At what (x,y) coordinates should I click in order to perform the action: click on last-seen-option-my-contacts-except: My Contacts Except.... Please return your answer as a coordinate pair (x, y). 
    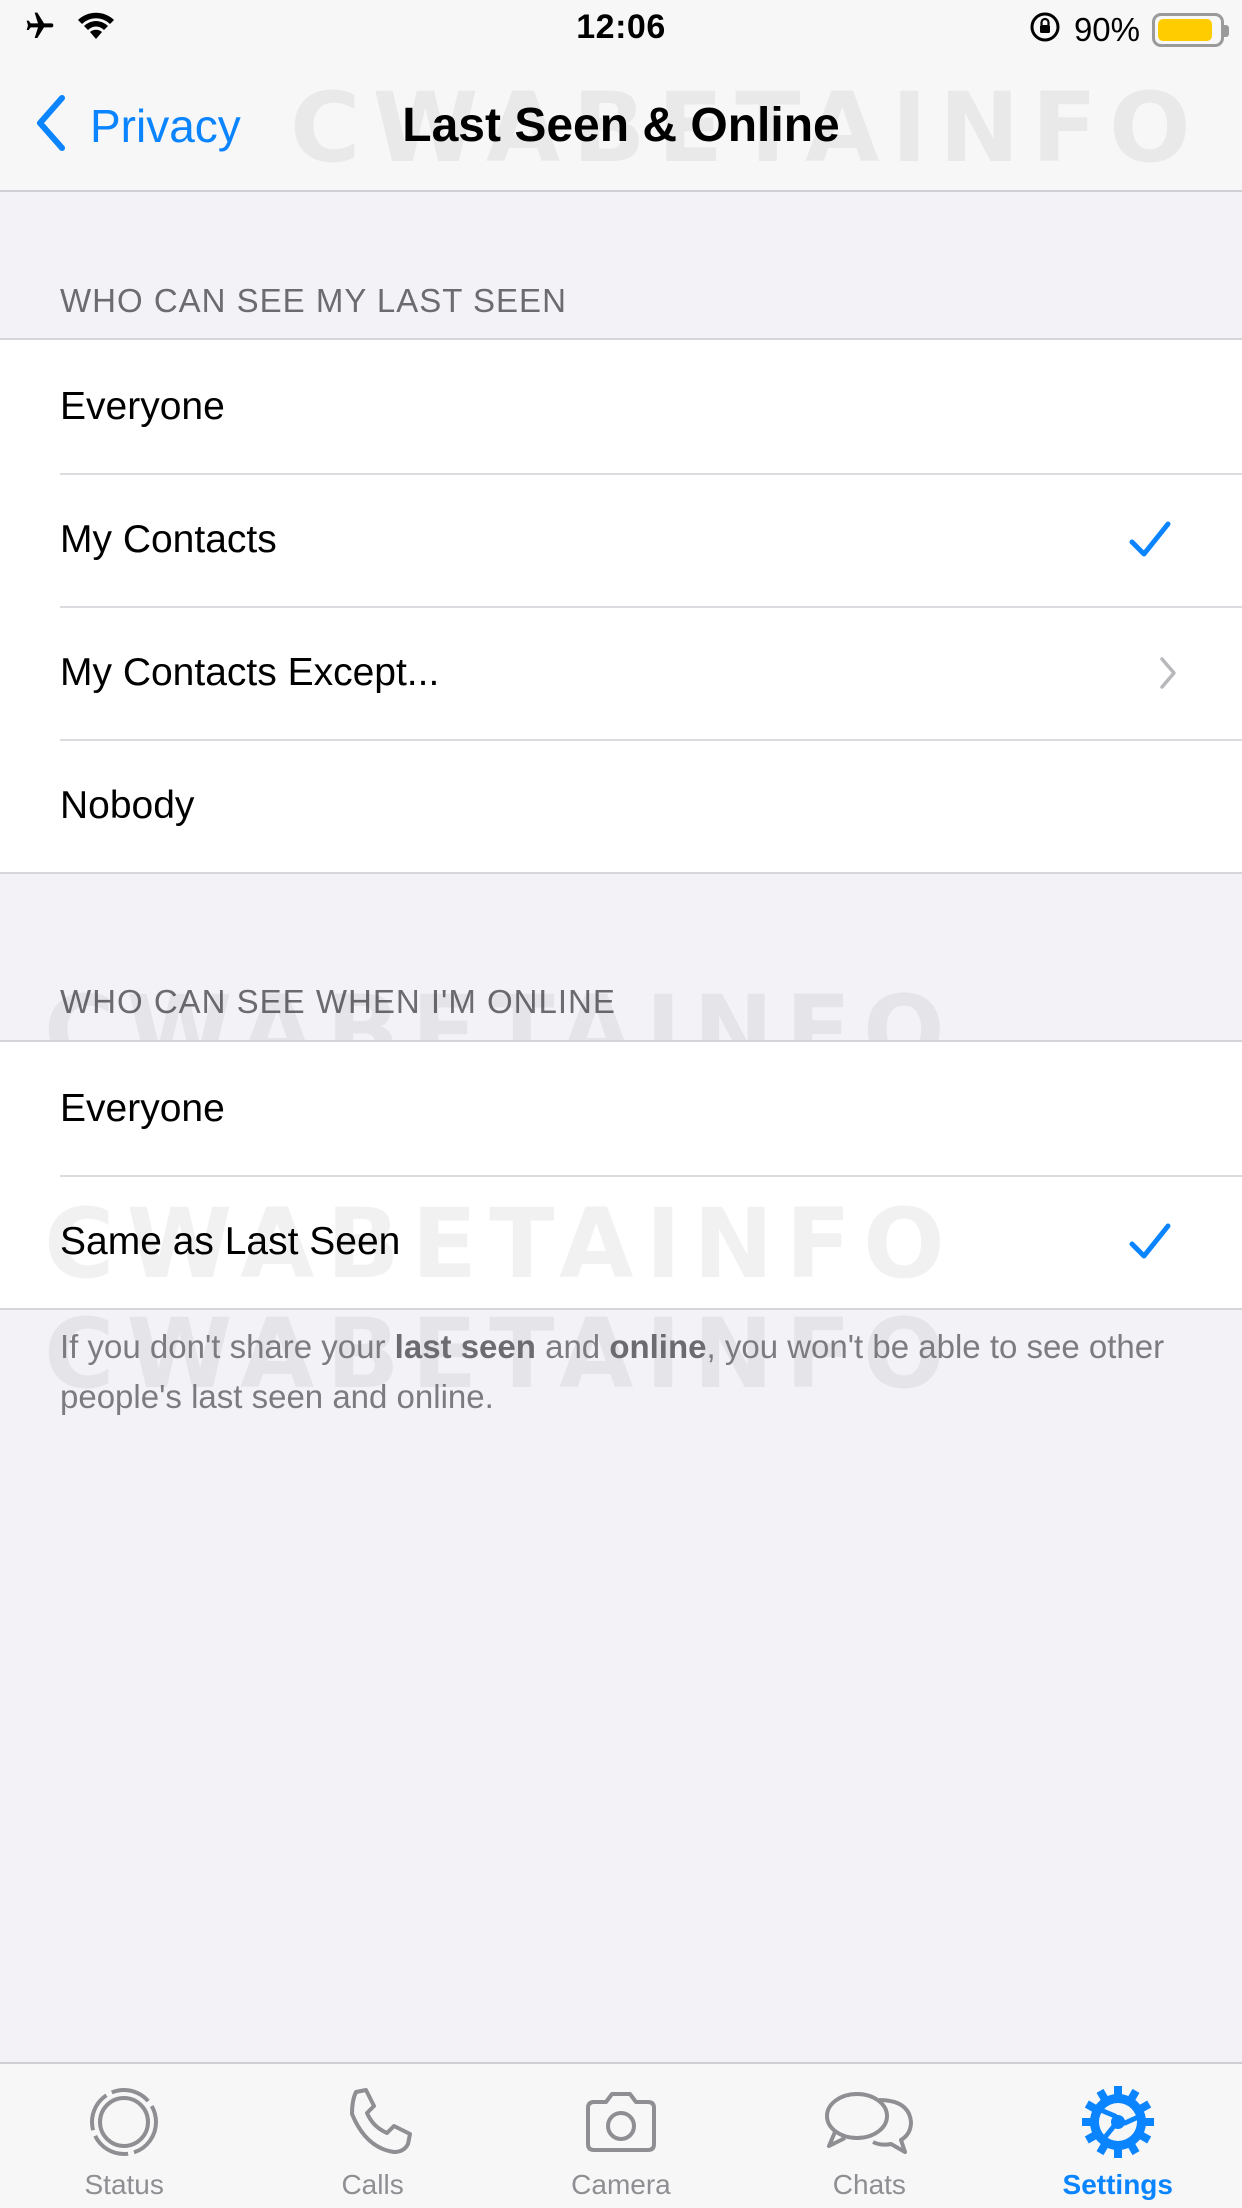
    Looking at the image, I should click on (621, 672).